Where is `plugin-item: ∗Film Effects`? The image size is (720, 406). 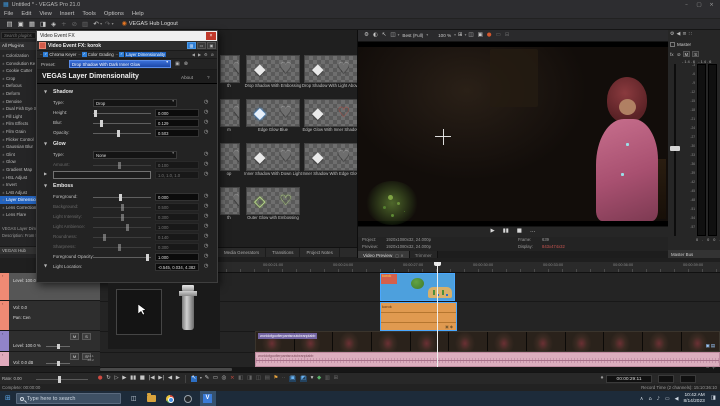
plugin-item: ∗Film Effects is located at coordinates (18, 124).